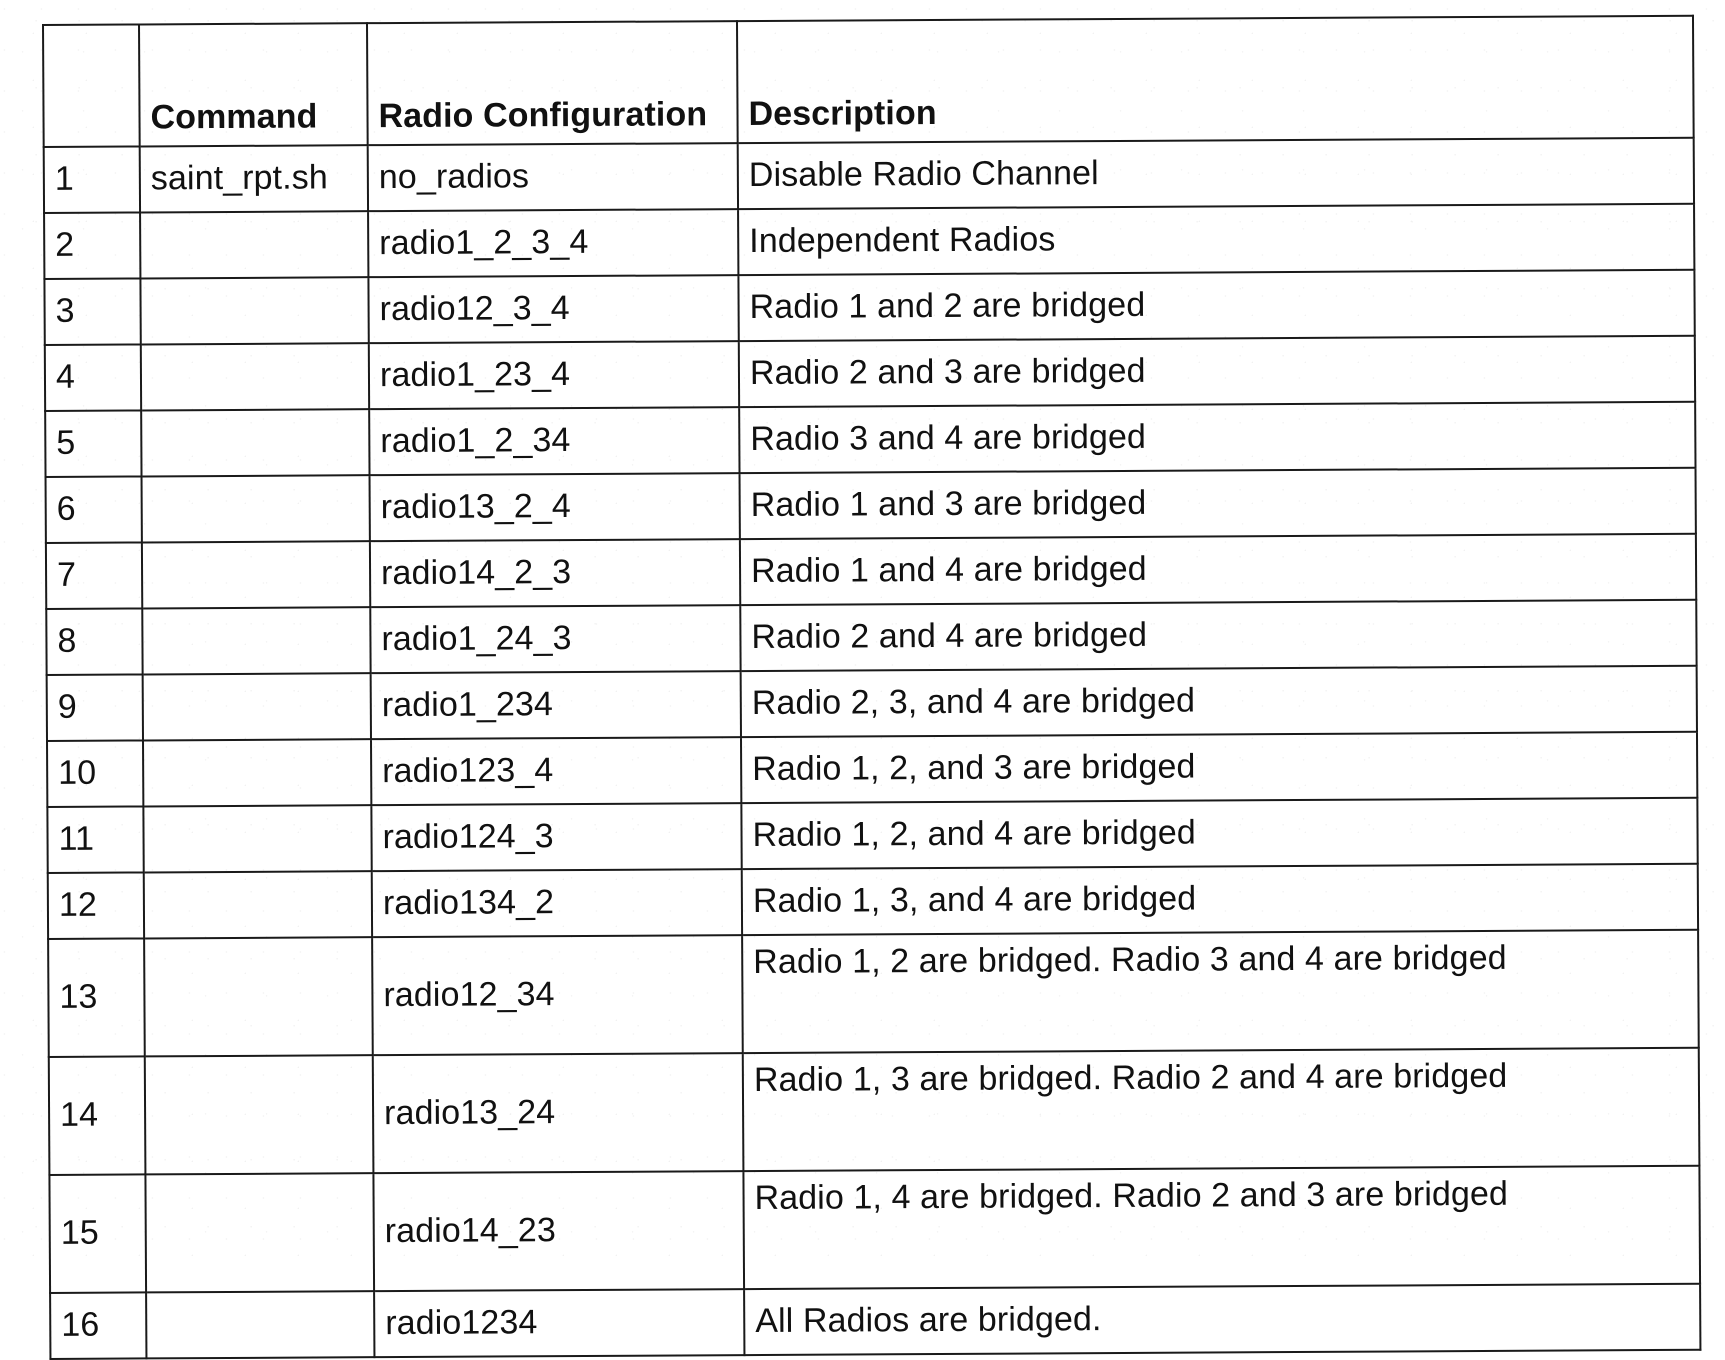 The image size is (1725, 1360). Describe the element at coordinates (98, 1233) in the screenshot. I see `row-index-cell: 15` at that location.